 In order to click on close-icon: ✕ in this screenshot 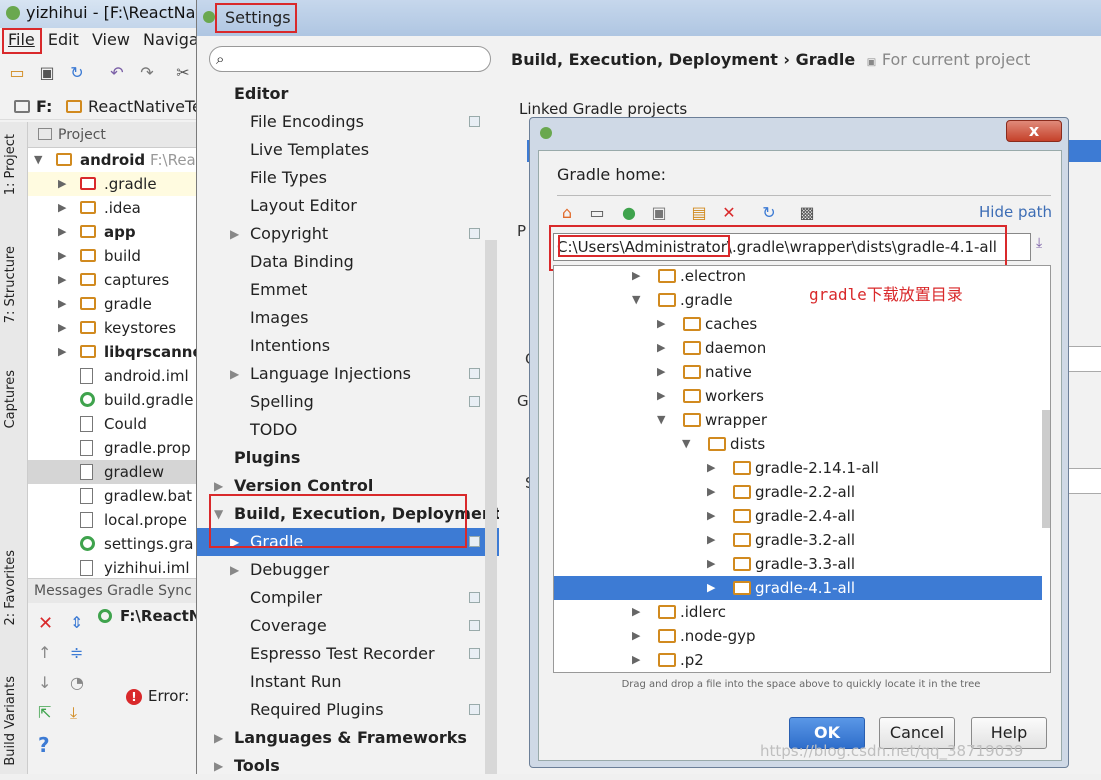, I will do `click(45, 623)`.